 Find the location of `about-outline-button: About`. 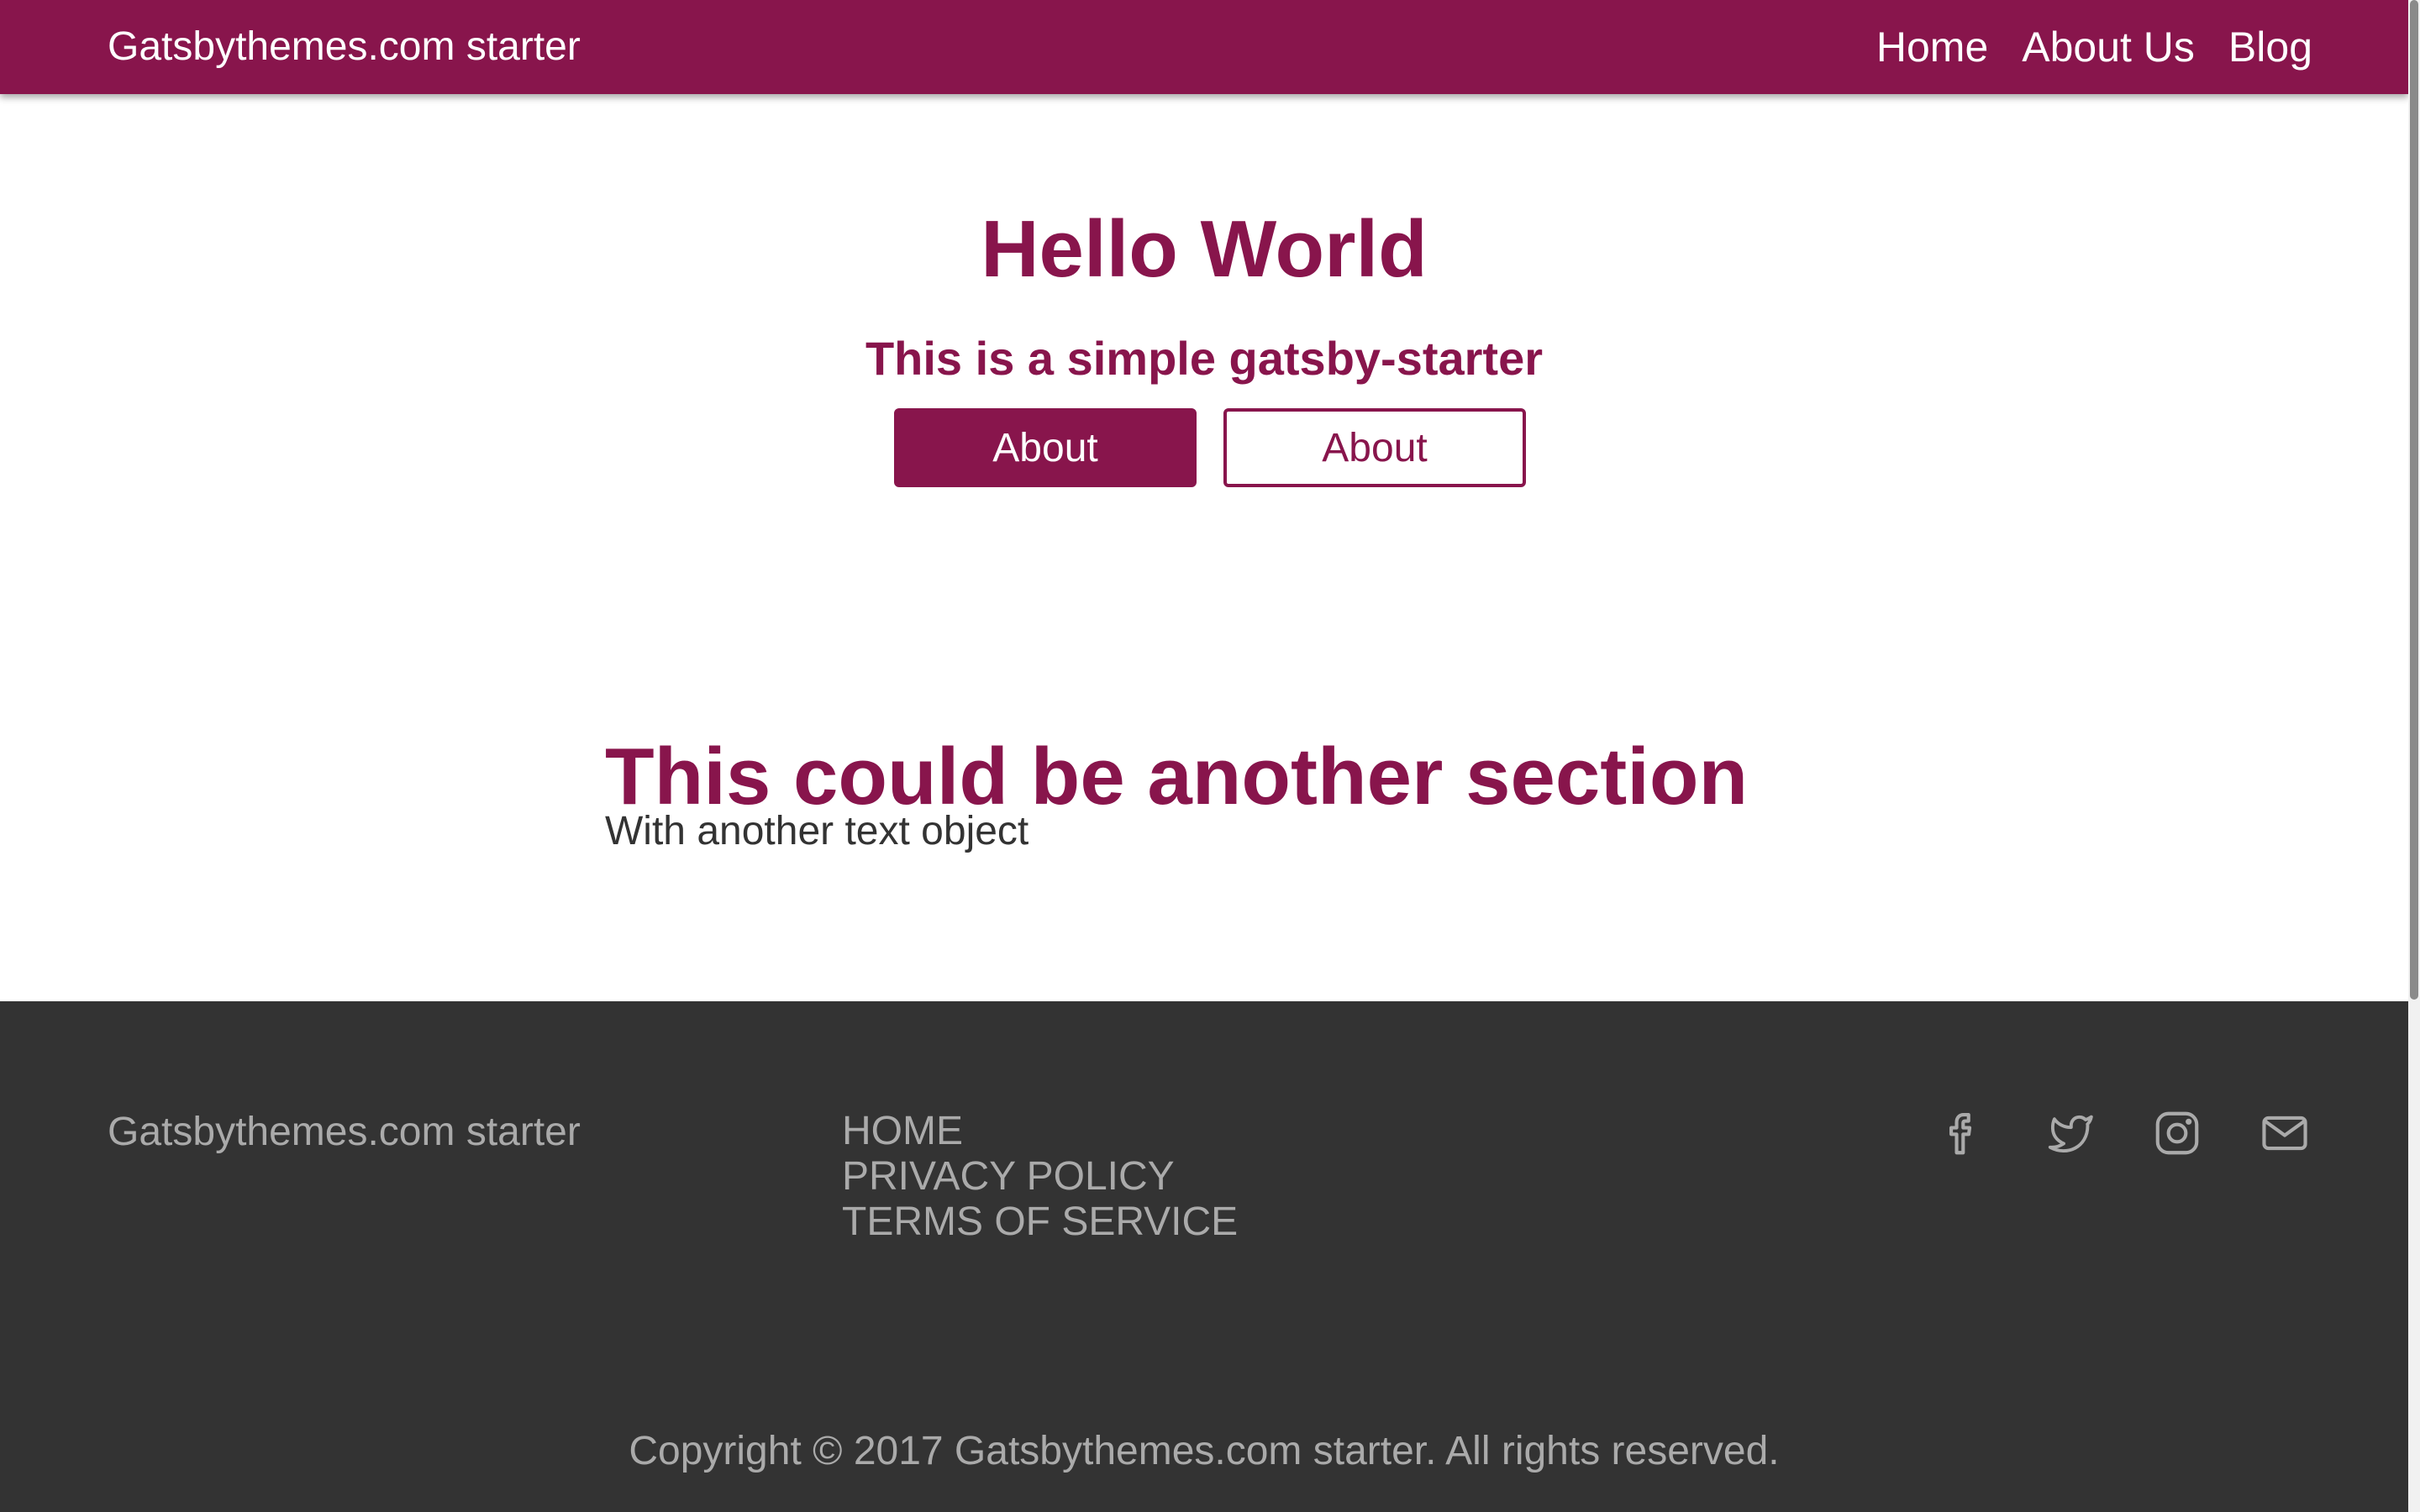

about-outline-button: About is located at coordinates (1375, 447).